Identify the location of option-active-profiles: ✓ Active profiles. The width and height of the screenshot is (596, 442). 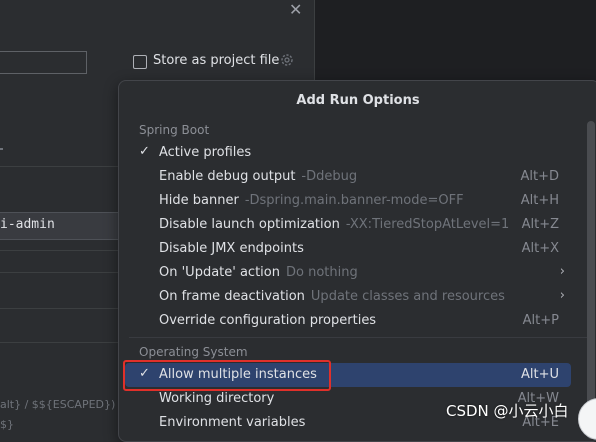
(348, 153).